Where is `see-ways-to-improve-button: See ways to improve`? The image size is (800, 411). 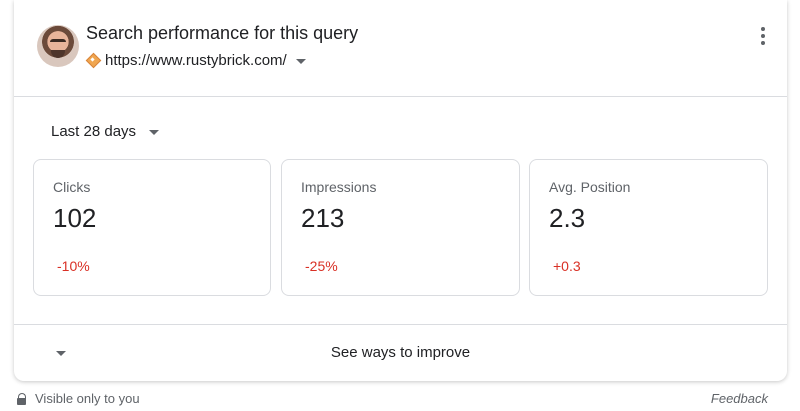
see-ways-to-improve-button: See ways to improve is located at coordinates (400, 353).